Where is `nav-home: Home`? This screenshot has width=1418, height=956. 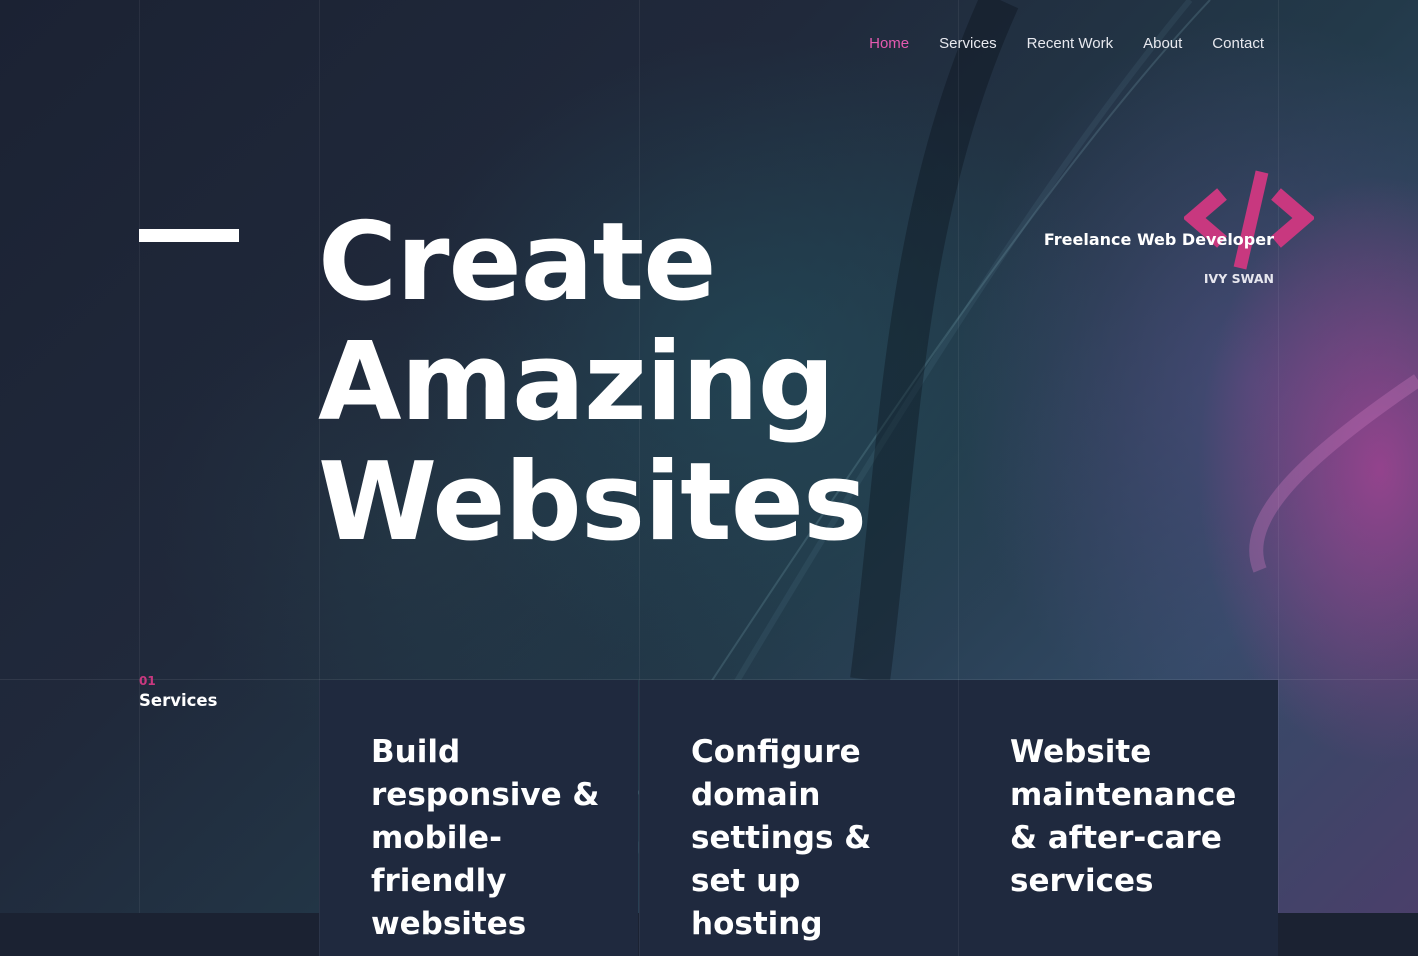
nav-home: Home is located at coordinates (889, 44).